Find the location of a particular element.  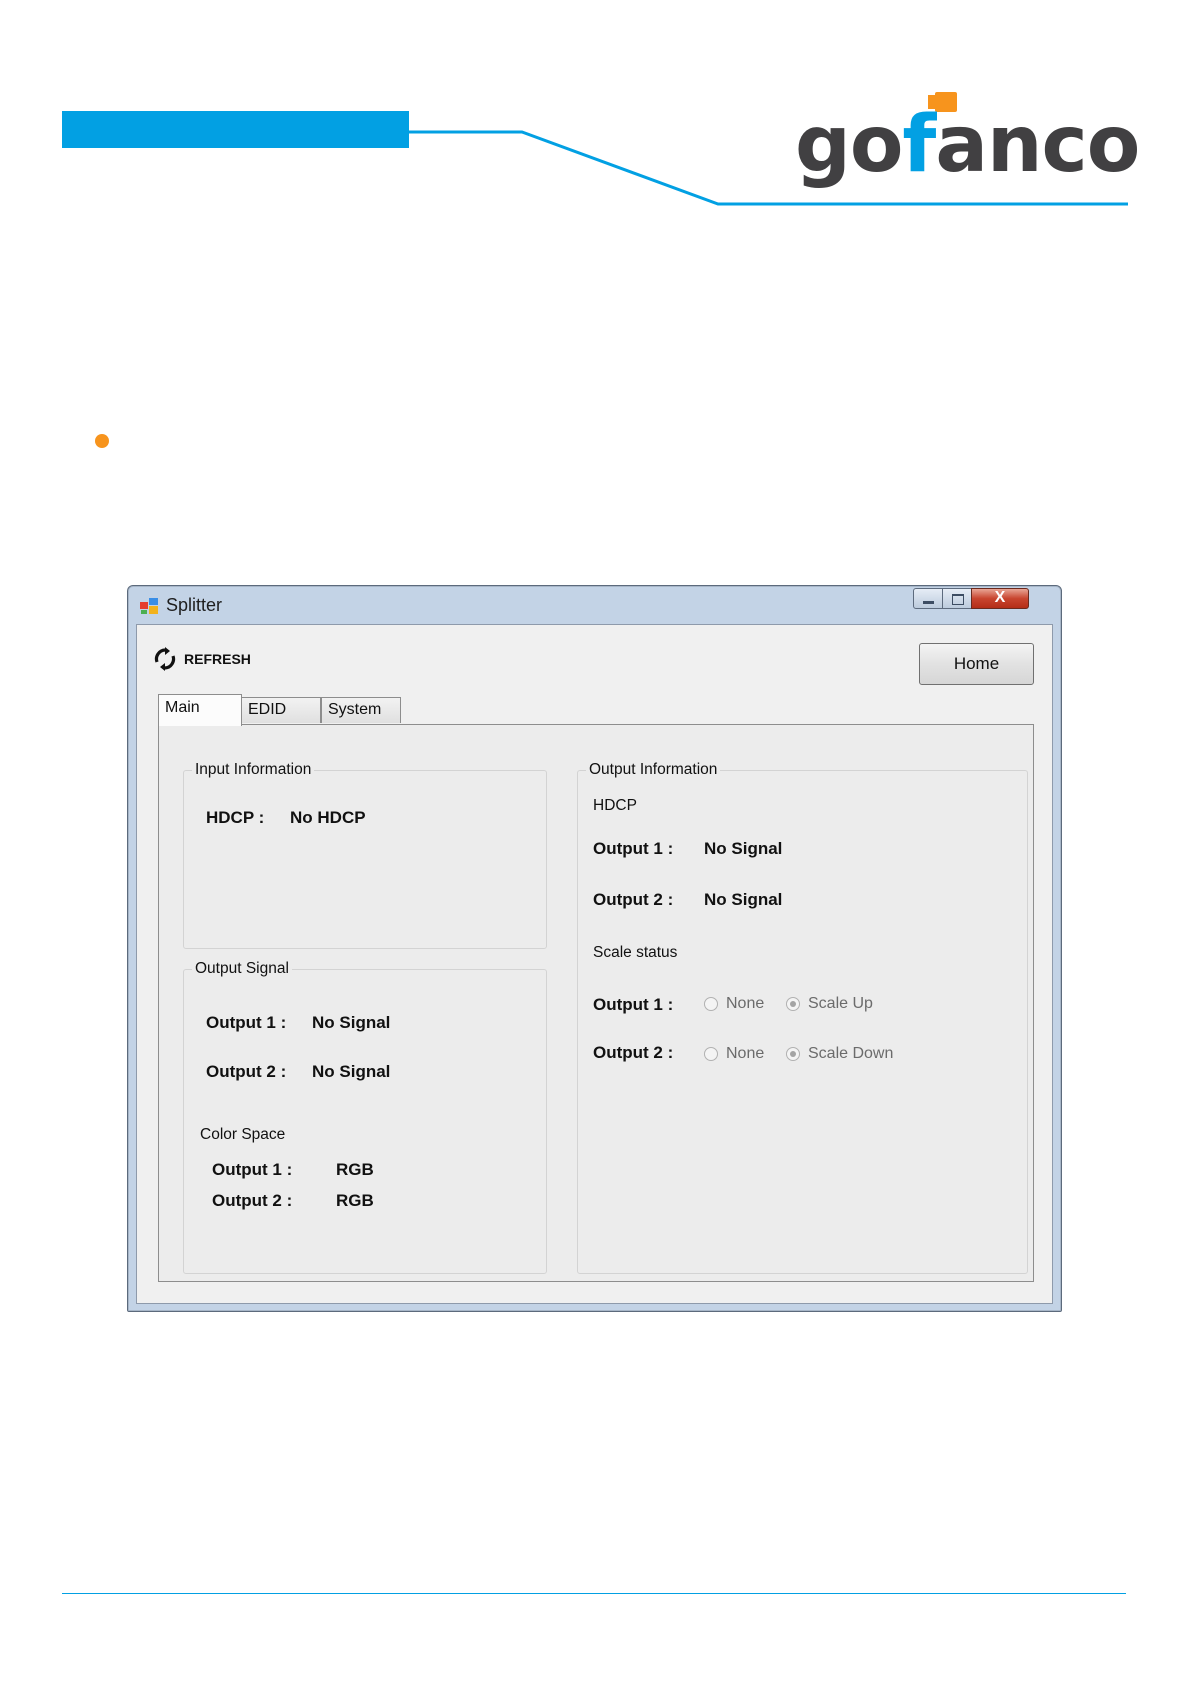

scale-2-none-label: None is located at coordinates (745, 1053).